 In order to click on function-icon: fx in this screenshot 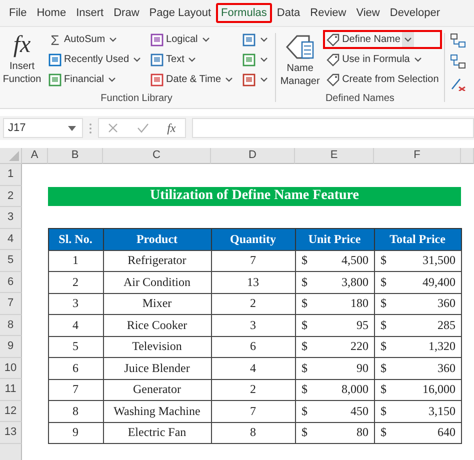, I will do `click(22, 45)`.